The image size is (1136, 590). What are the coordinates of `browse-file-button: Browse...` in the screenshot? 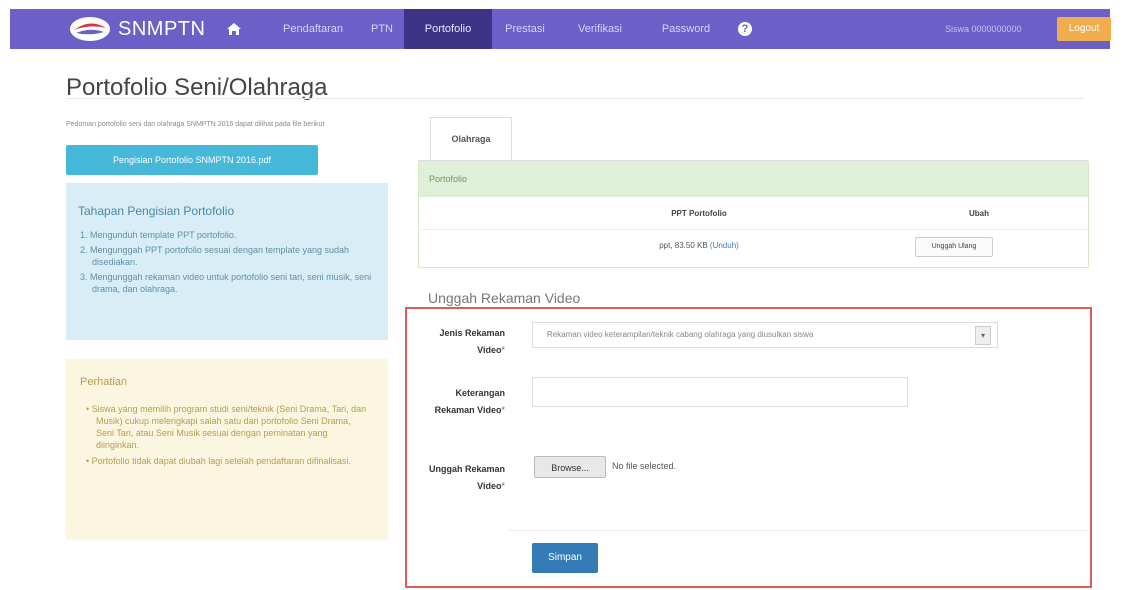 It's located at (570, 467).